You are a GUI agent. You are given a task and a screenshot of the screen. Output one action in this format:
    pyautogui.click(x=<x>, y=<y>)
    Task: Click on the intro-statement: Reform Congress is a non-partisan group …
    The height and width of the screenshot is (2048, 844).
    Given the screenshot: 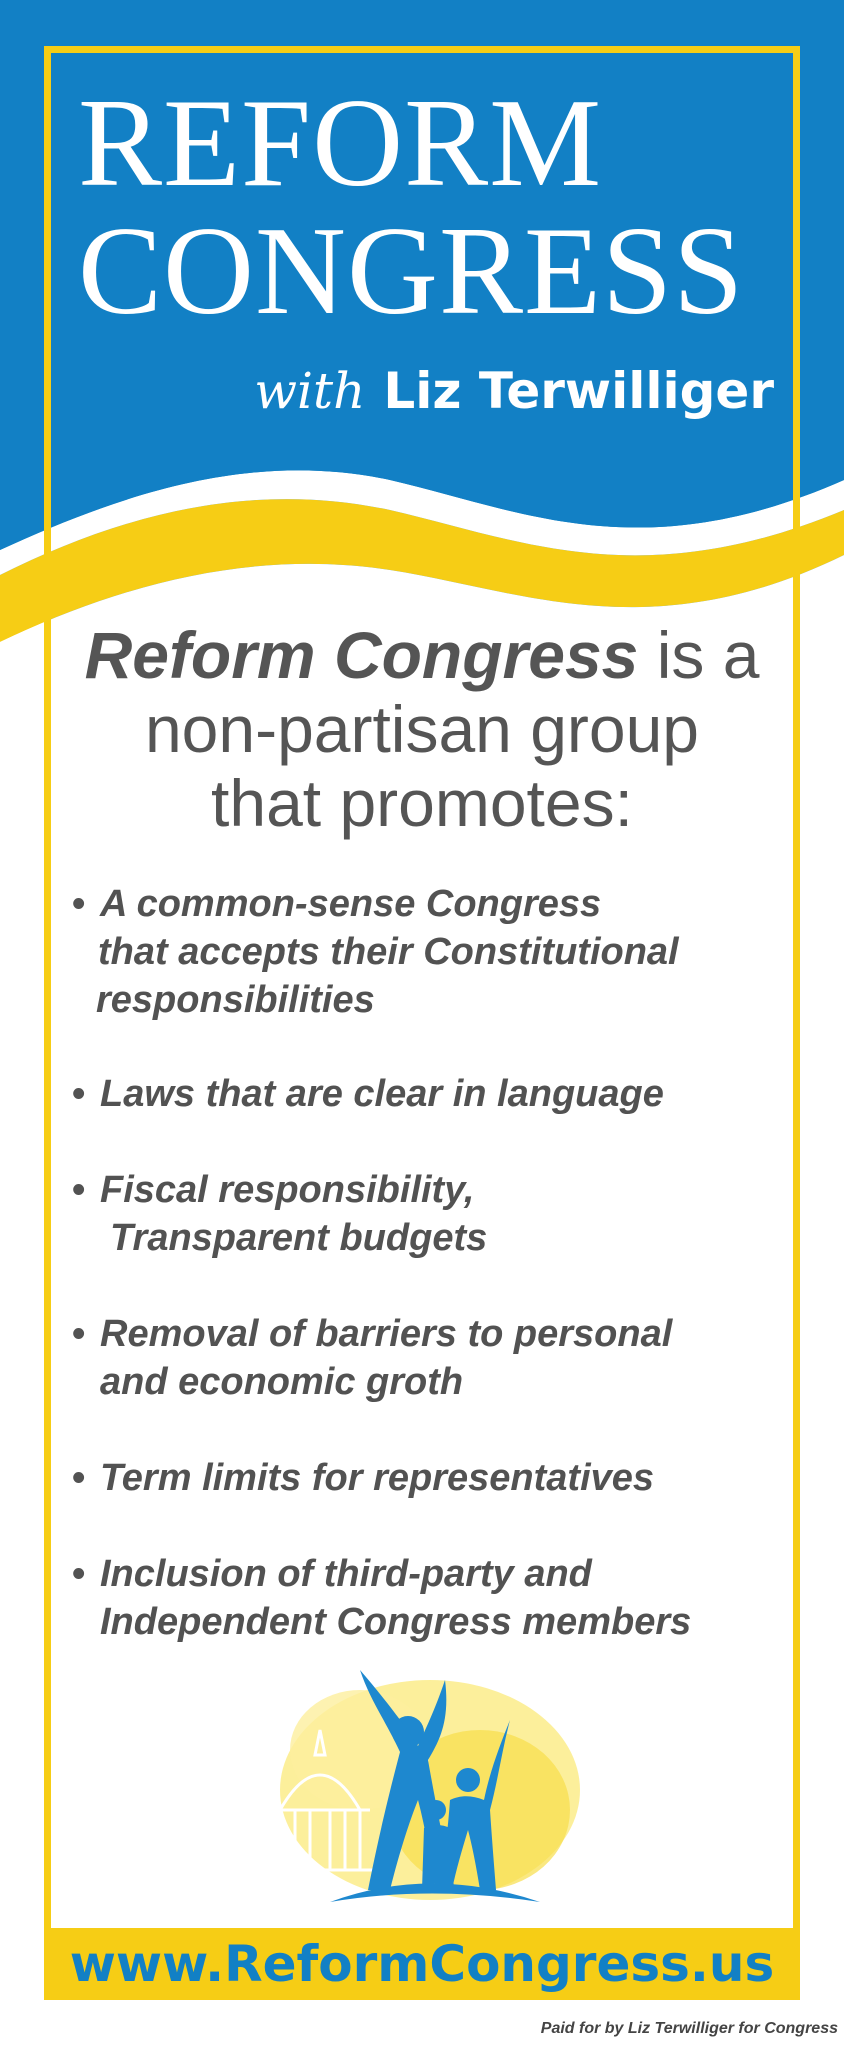 What is the action you would take?
    pyautogui.click(x=422, y=729)
    